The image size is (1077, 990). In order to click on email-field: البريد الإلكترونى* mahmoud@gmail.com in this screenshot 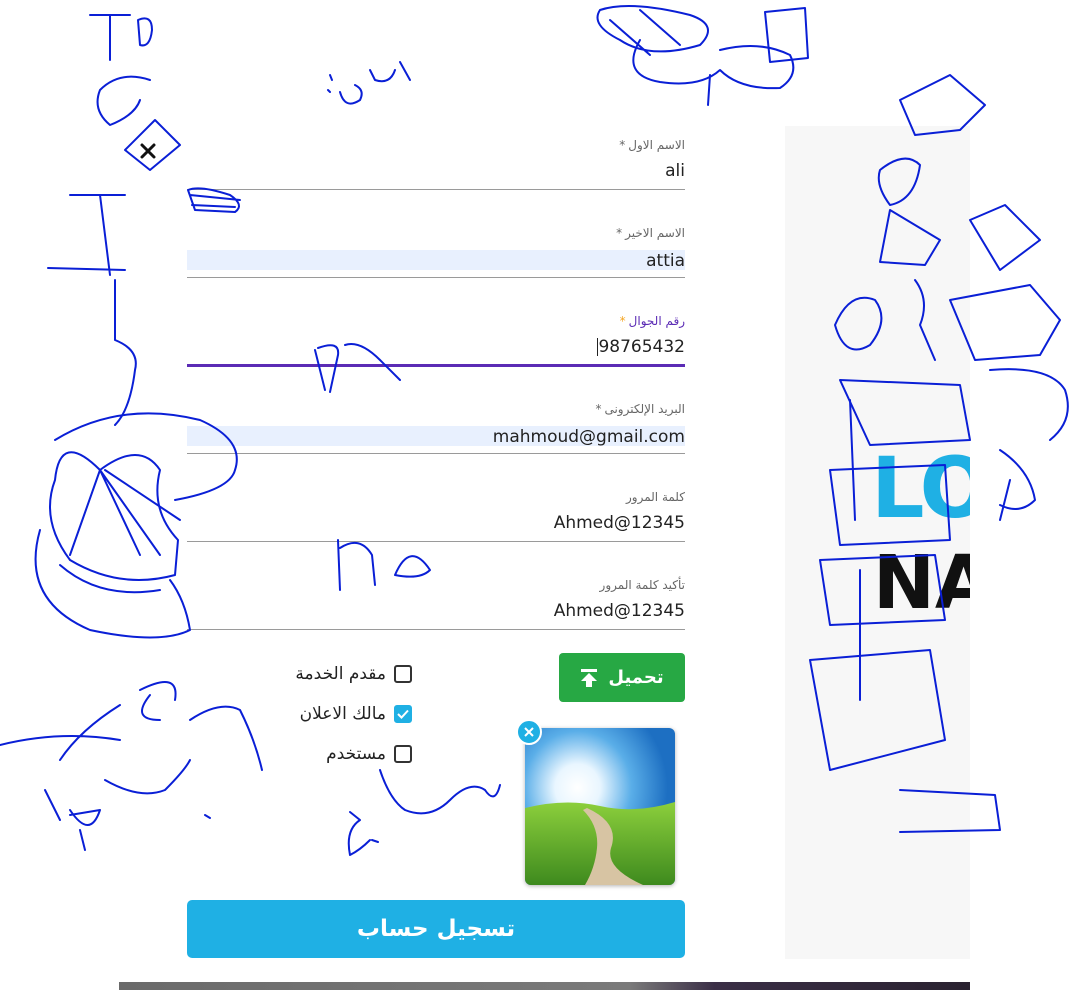, I will do `click(436, 438)`.